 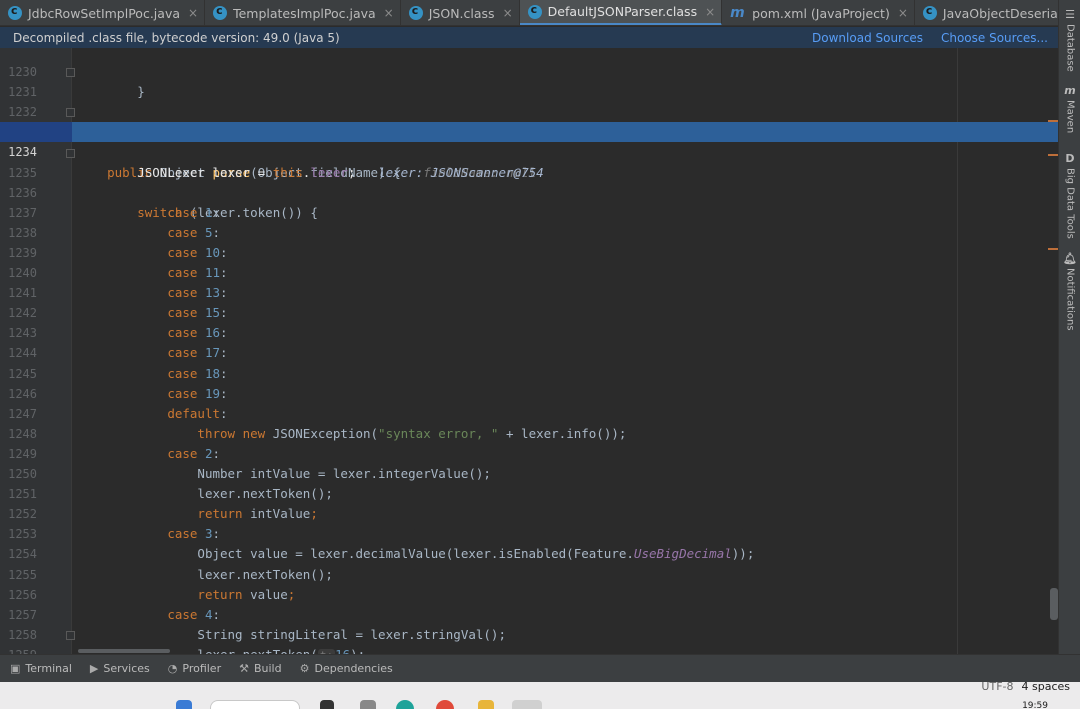 I want to click on big-data-tools-tool: D Big Data Tools, so click(x=1069, y=195).